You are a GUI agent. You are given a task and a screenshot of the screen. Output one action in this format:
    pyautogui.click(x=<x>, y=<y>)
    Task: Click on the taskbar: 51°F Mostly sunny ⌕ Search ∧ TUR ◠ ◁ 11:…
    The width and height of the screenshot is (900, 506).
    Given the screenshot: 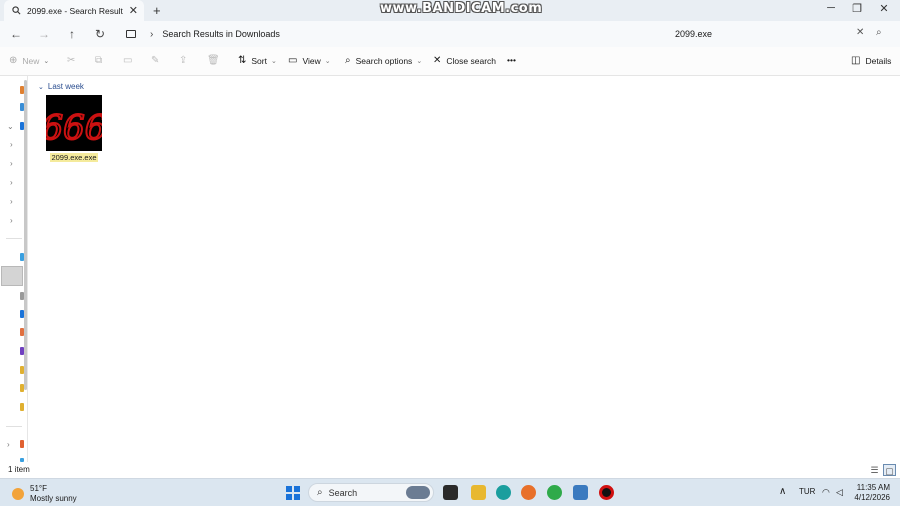 What is the action you would take?
    pyautogui.click(x=450, y=492)
    